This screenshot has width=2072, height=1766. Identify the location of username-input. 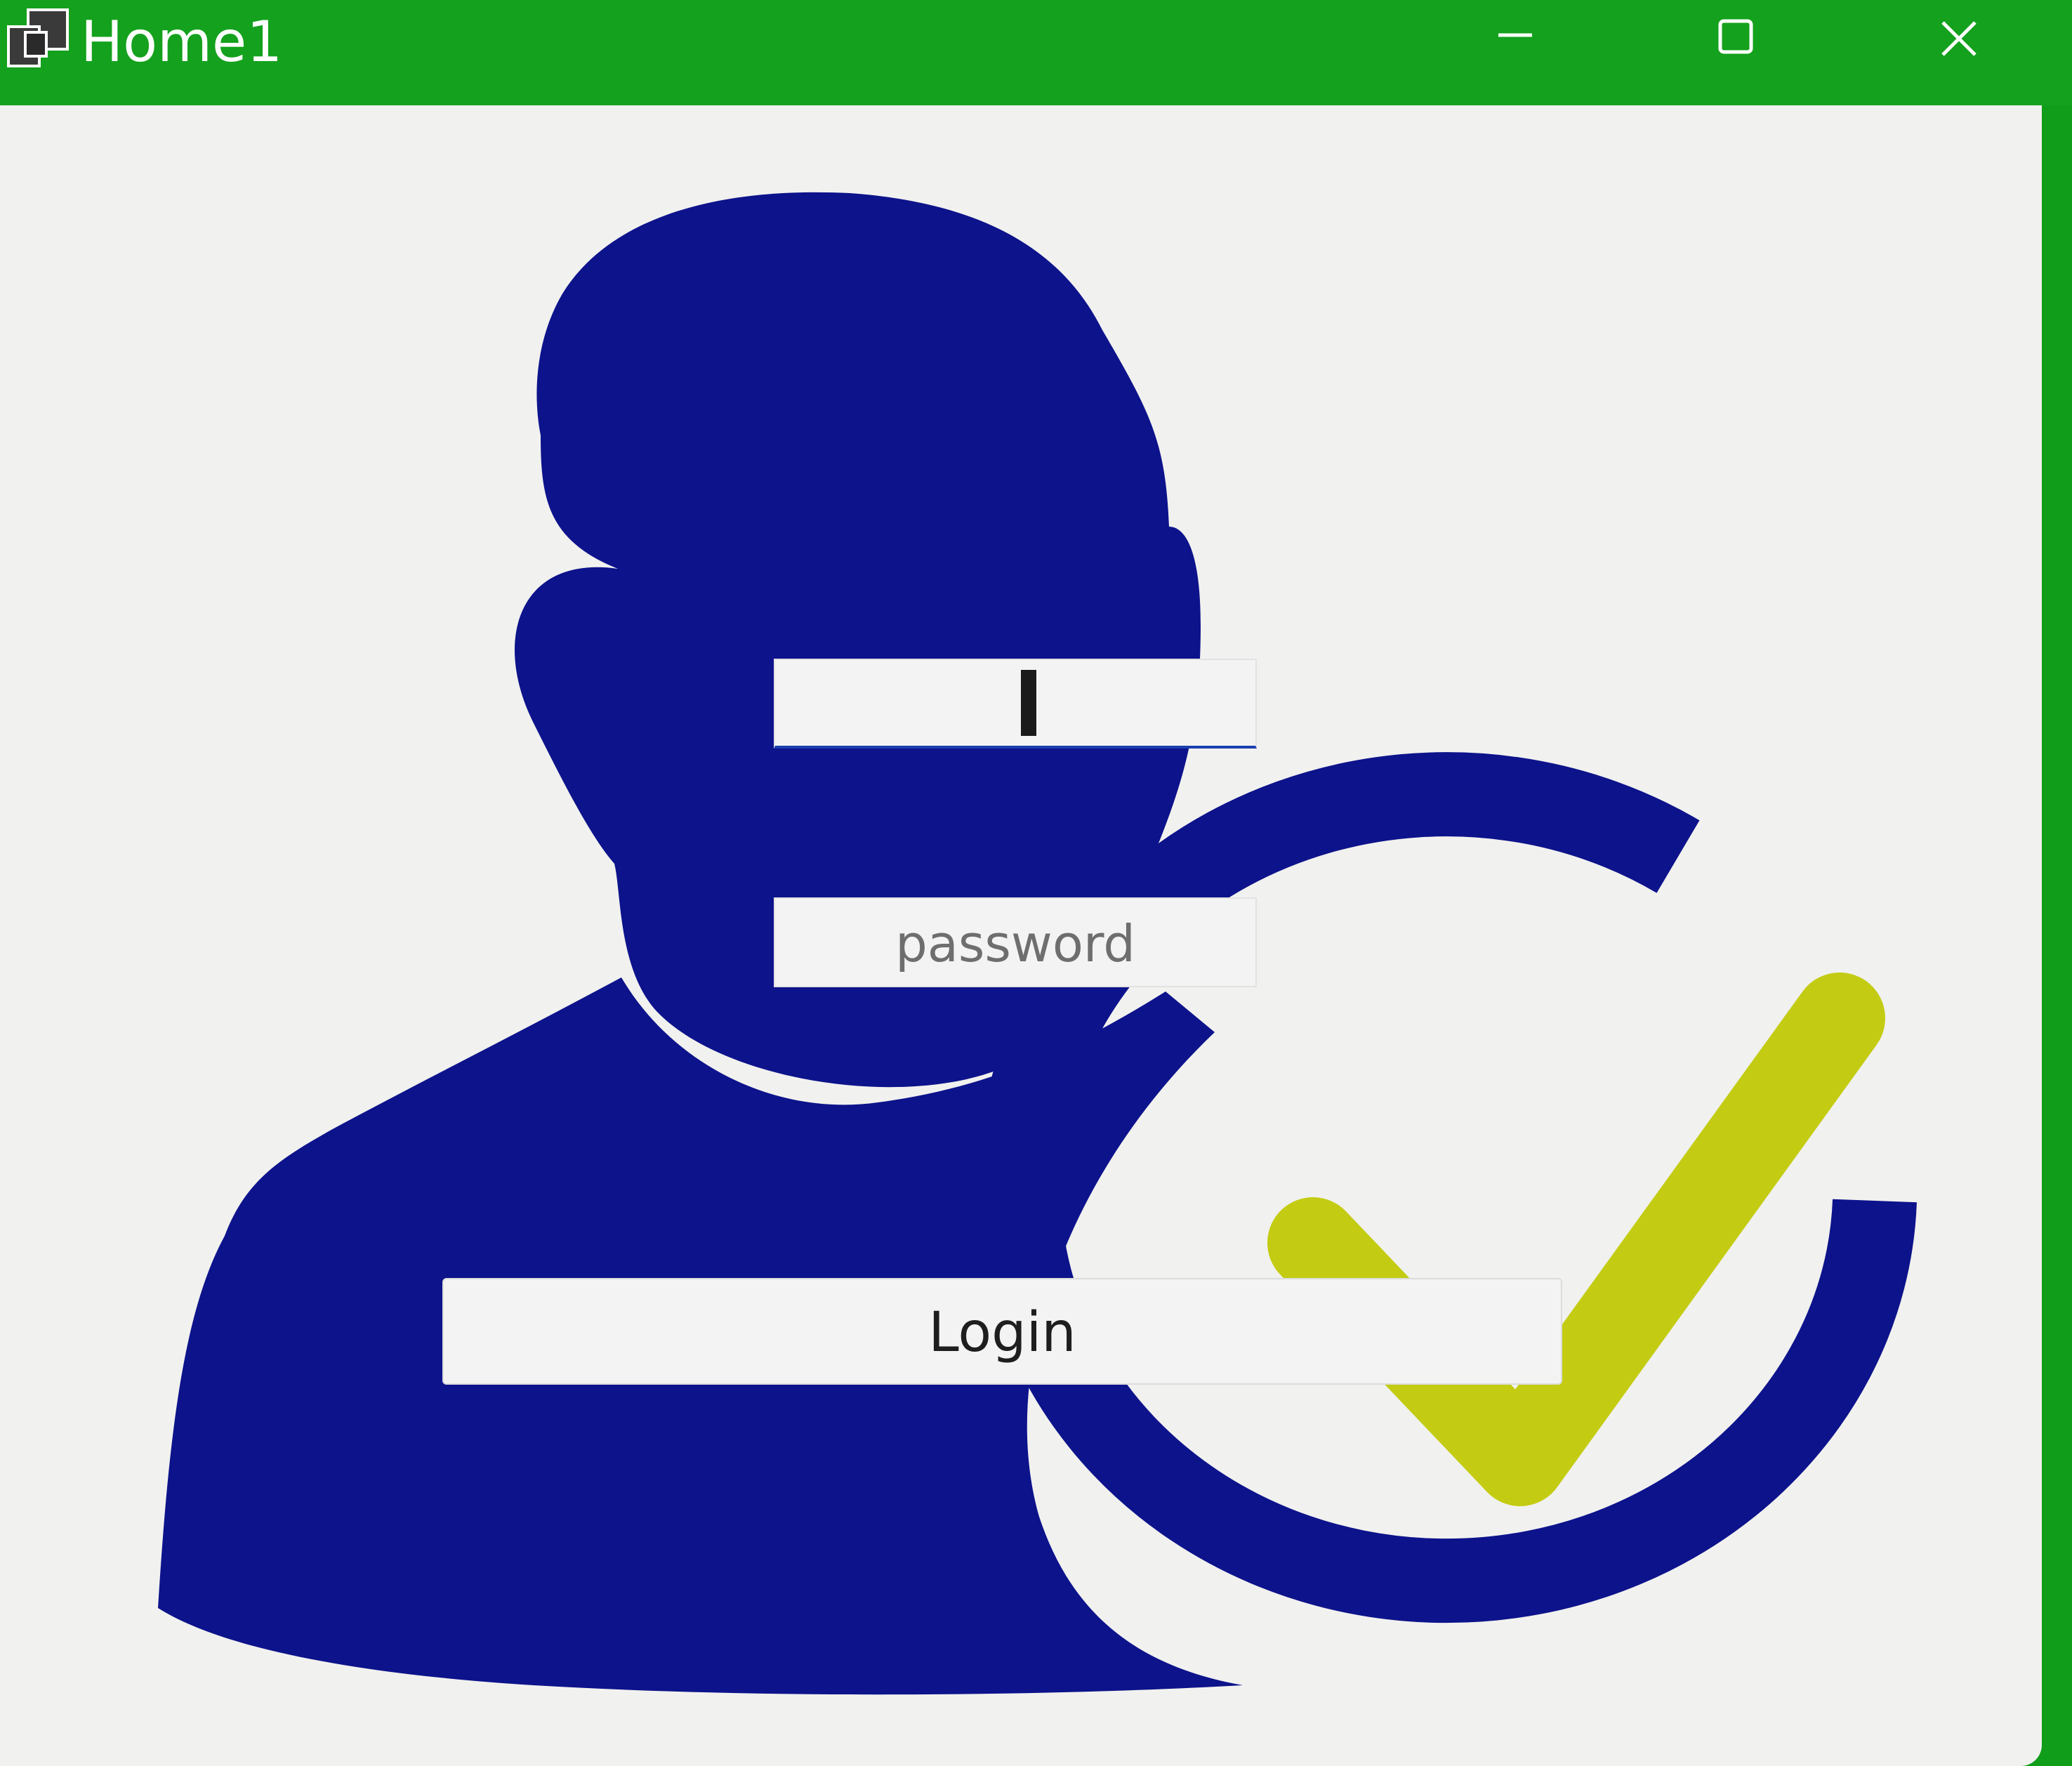
(1015, 704).